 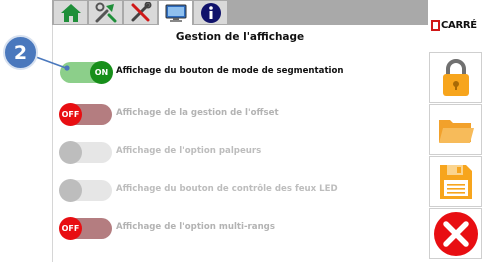 I want to click on tab-display, so click(x=175, y=13).